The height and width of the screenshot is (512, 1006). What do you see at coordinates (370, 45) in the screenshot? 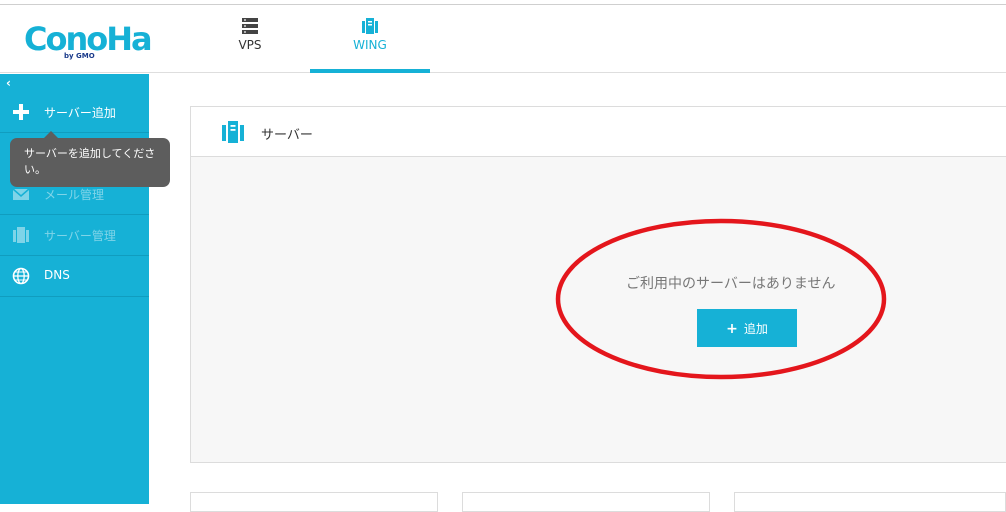
I see `tab-wing-label: WING` at bounding box center [370, 45].